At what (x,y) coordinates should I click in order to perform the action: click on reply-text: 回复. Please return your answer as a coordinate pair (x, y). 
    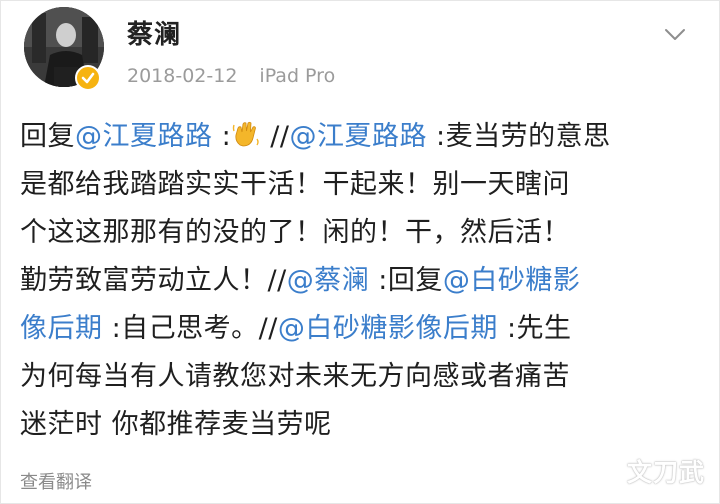
    Looking at the image, I should click on (47, 136).